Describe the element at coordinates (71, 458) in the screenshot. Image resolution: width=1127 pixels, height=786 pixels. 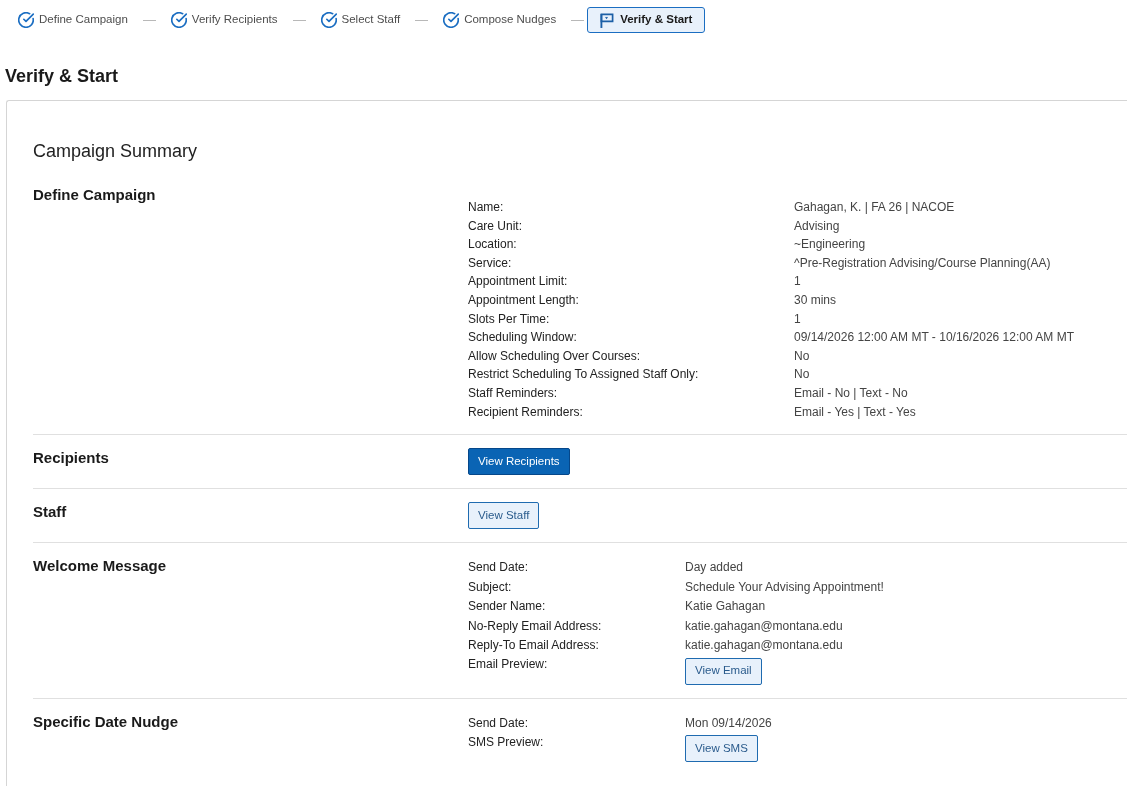
I see `section-title: Recipients` at that location.